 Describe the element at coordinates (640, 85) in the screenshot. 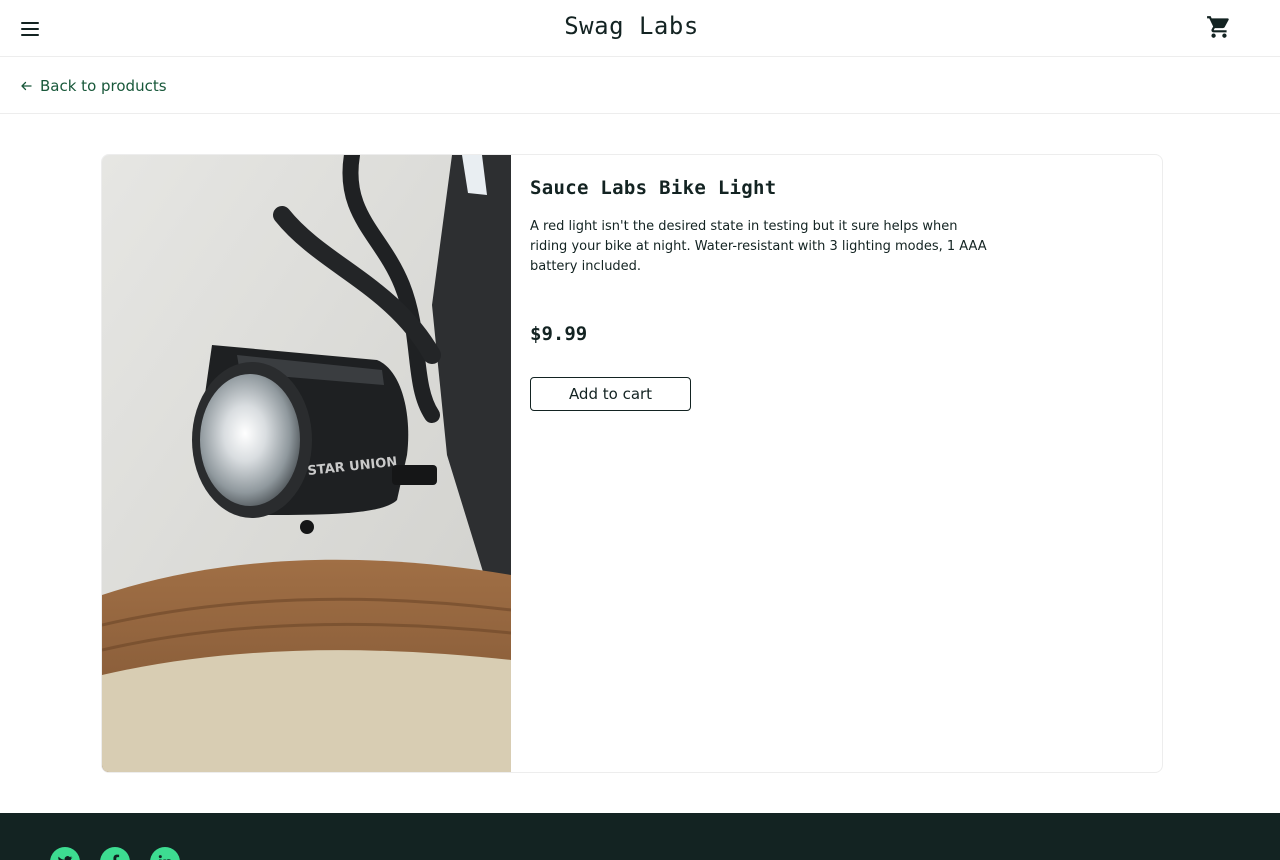

I see `secondary-header: Back to products` at that location.